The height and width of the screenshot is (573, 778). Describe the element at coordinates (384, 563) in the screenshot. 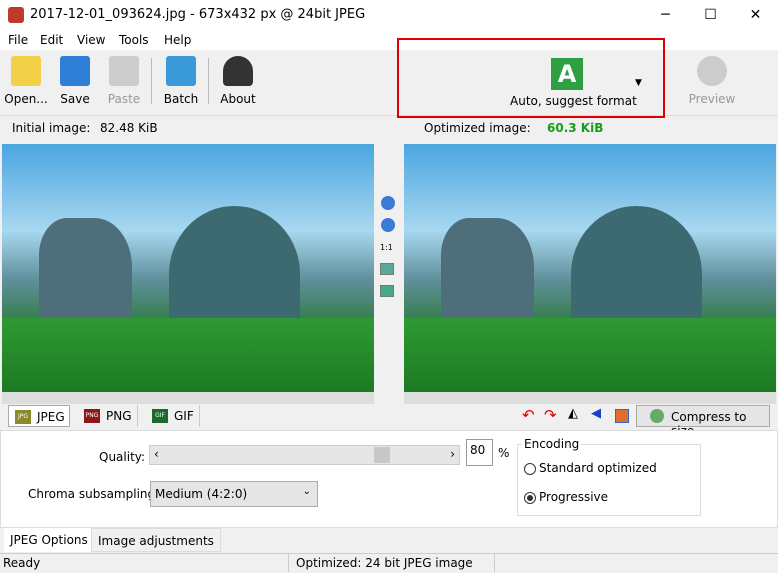

I see `status-format: Optimized: 24 bit JPEG image` at that location.